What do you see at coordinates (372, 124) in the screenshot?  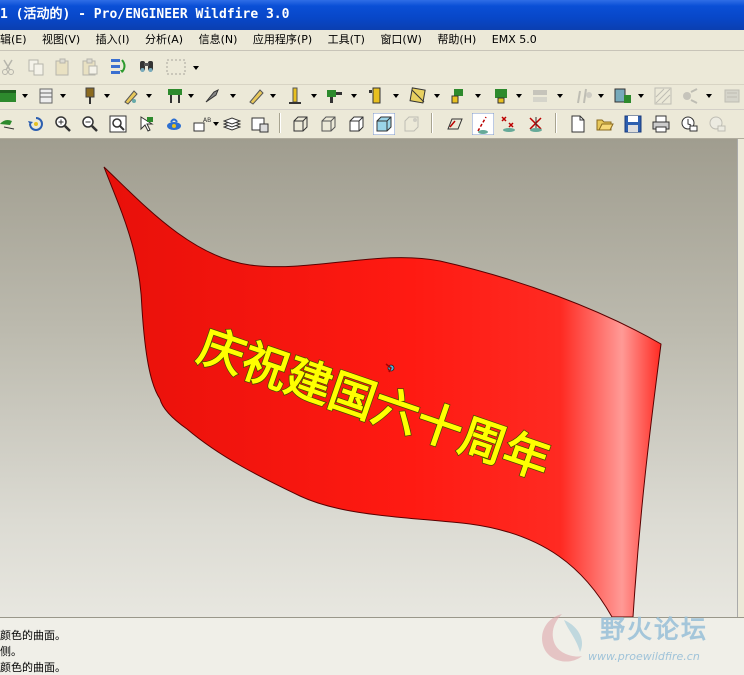 I see `toolbar-view: AB` at bounding box center [372, 124].